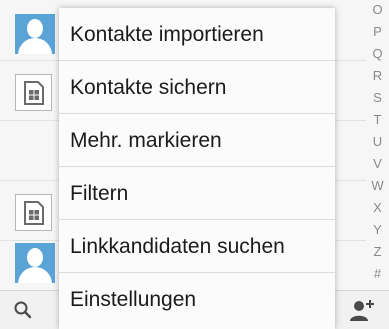  Describe the element at coordinates (377, 251) in the screenshot. I see `index-letter: Z` at that location.